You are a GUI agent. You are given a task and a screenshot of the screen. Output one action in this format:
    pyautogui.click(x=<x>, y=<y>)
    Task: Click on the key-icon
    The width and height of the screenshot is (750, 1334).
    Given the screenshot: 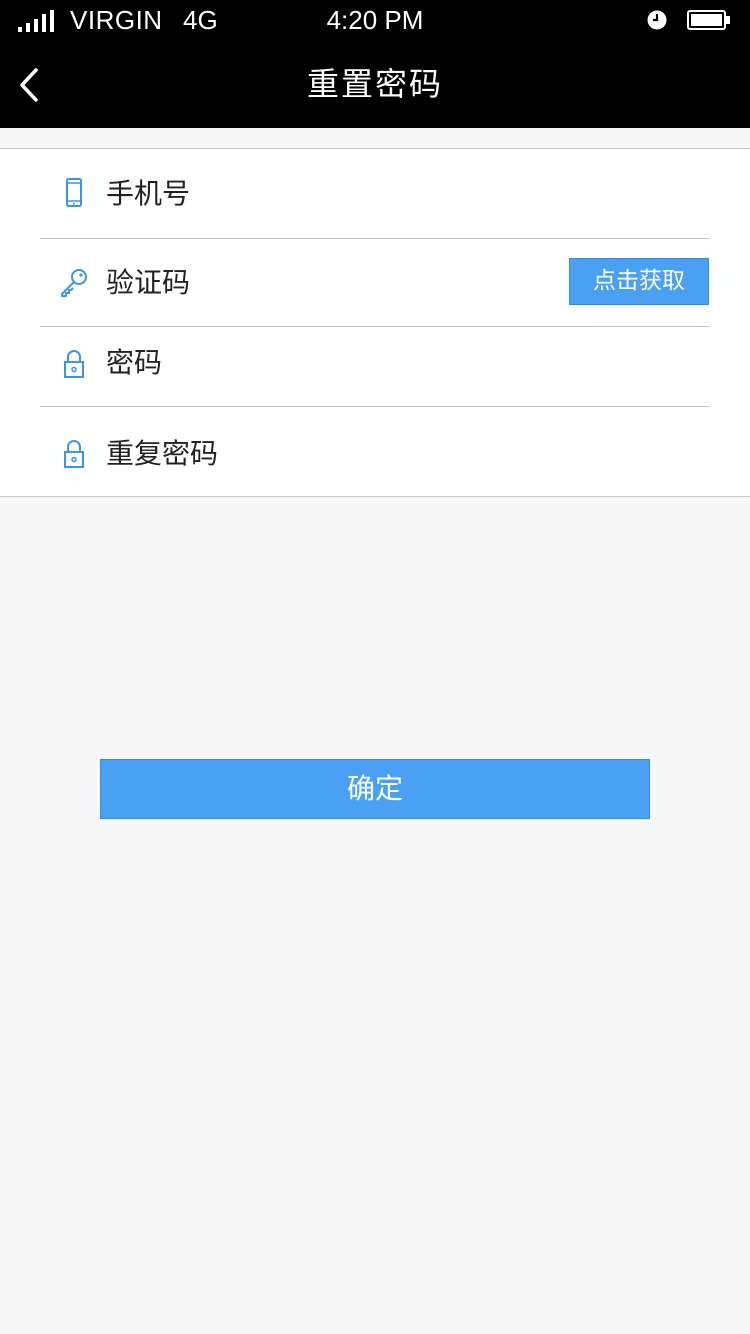 What is the action you would take?
    pyautogui.click(x=74, y=283)
    